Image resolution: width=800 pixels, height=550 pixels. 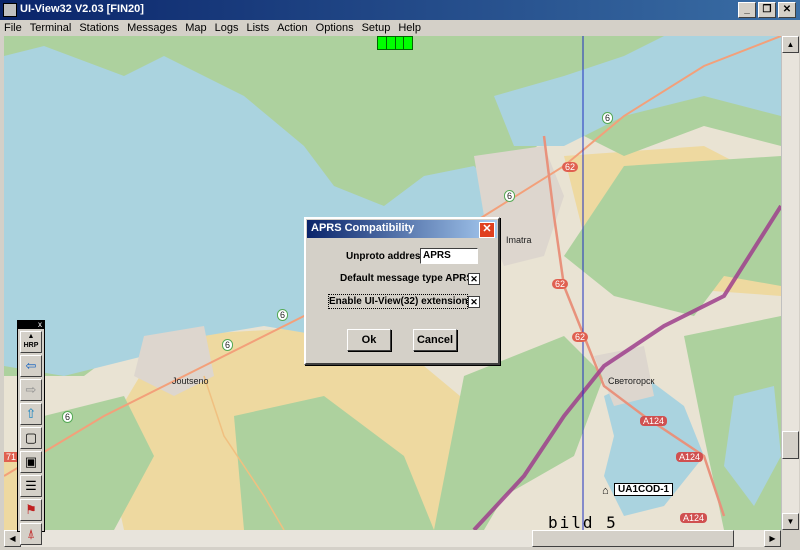 I want to click on cancel-button: Cancel, so click(x=435, y=340).